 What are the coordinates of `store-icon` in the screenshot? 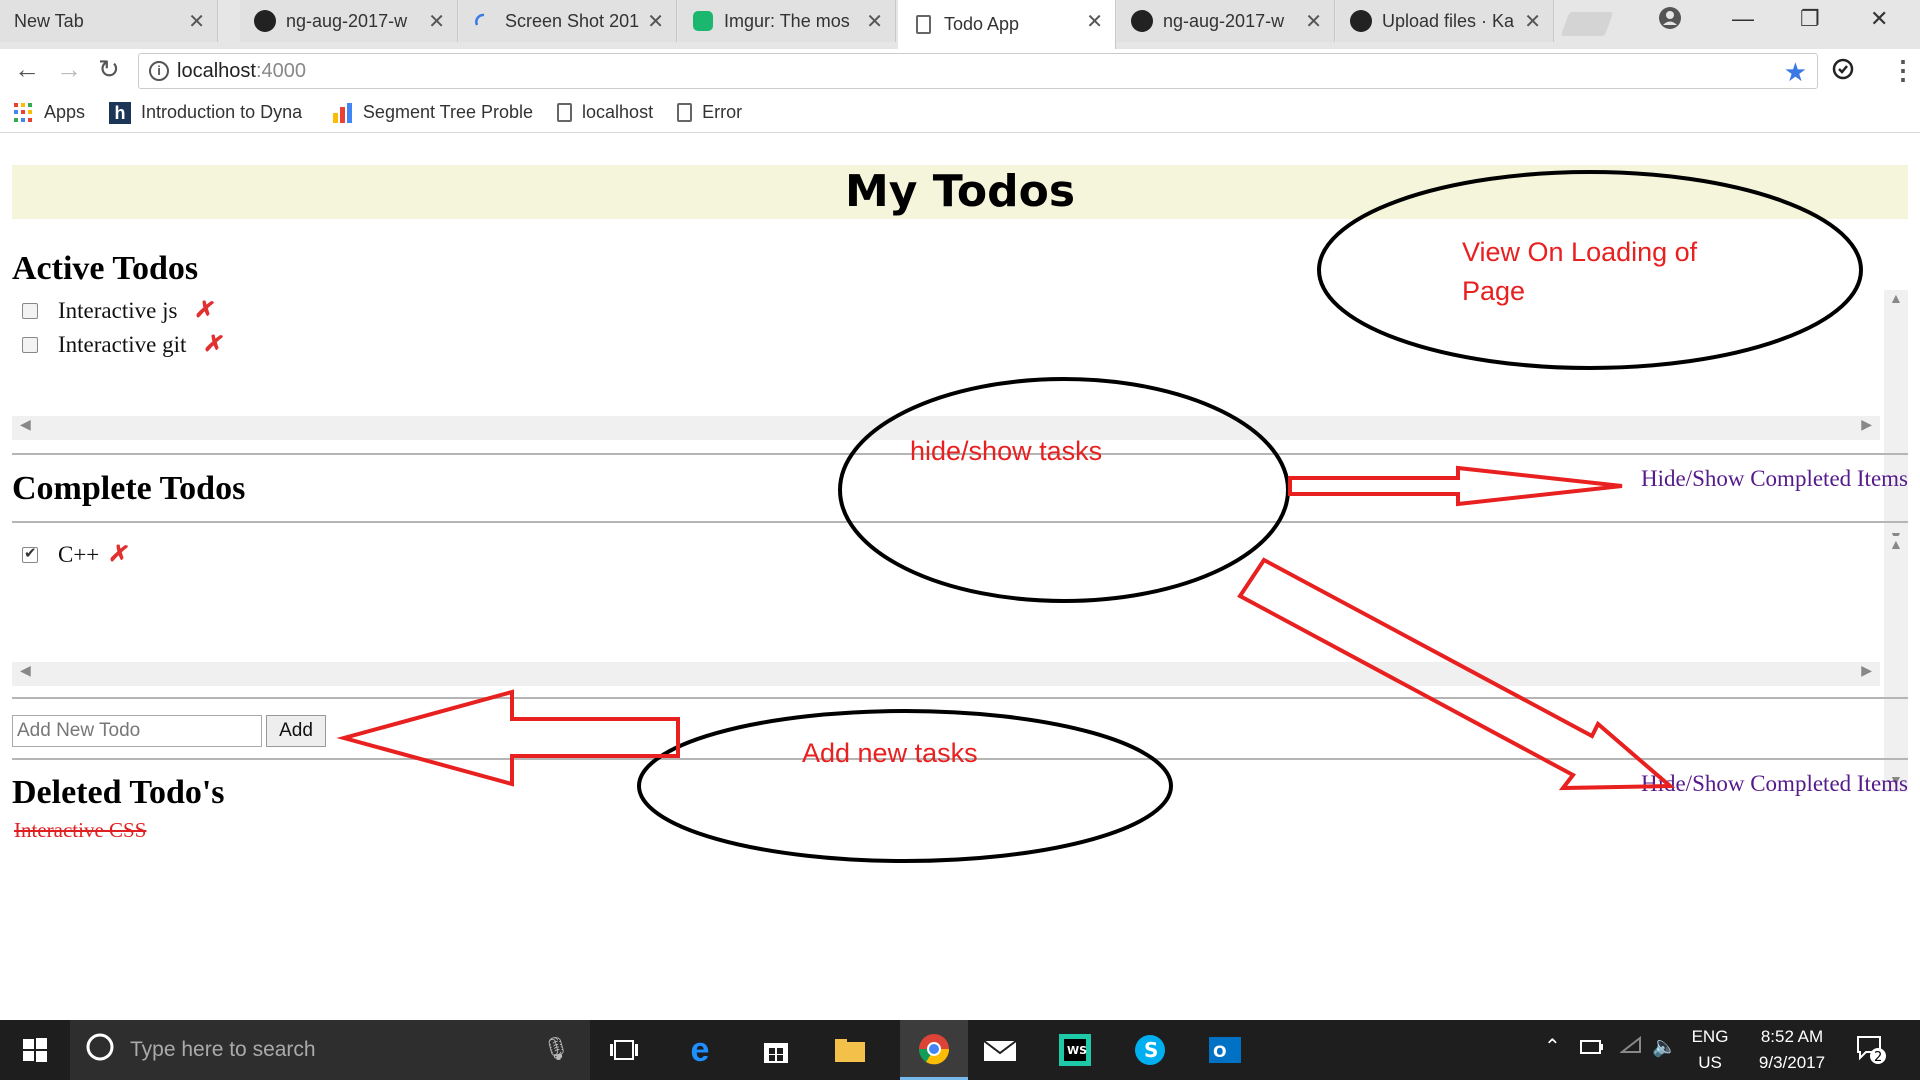 It's located at (776, 1050).